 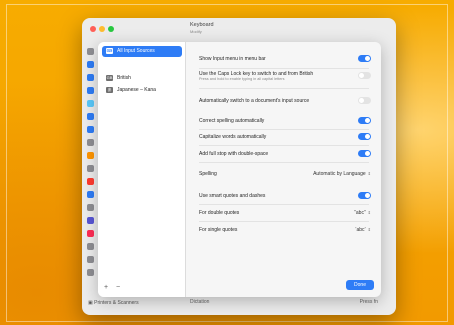 I want to click on smart-quotes-row: Use smart quotes and dashes, so click(x=284, y=196).